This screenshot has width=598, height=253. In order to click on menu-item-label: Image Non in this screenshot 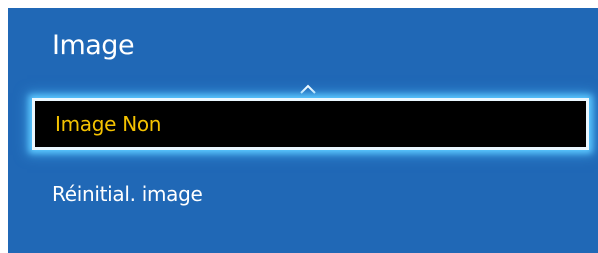, I will do `click(108, 124)`.